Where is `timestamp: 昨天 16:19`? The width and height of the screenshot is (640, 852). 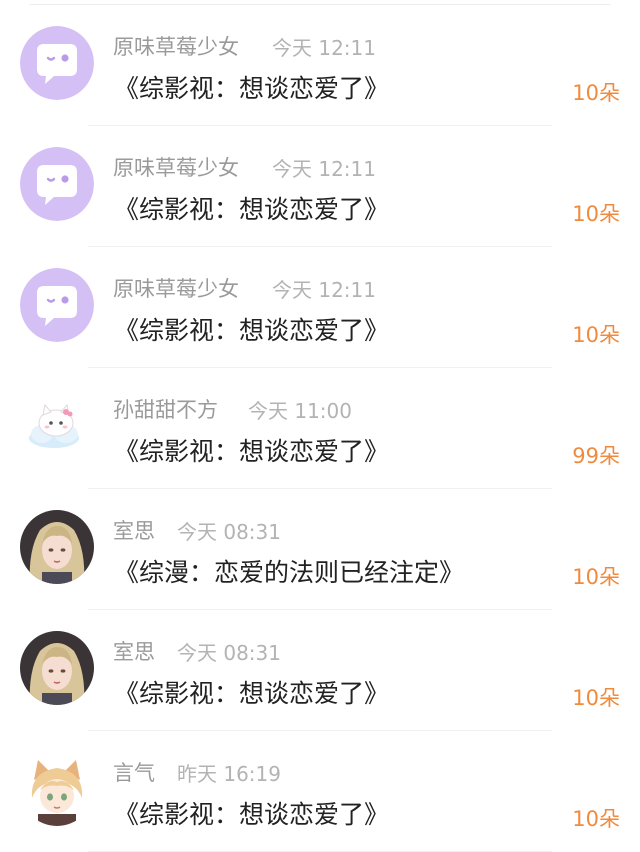 timestamp: 昨天 16:19 is located at coordinates (229, 774).